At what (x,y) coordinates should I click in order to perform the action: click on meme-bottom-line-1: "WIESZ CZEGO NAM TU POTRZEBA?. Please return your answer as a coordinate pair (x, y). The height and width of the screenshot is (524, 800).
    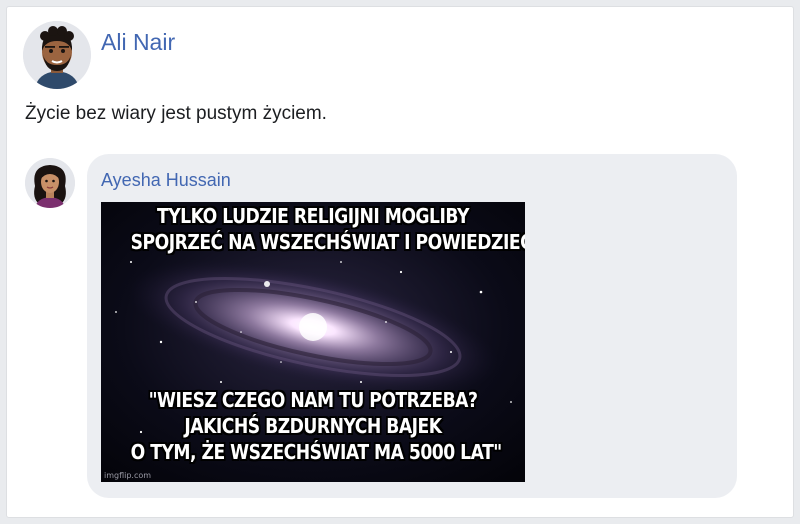
    Looking at the image, I should click on (313, 400).